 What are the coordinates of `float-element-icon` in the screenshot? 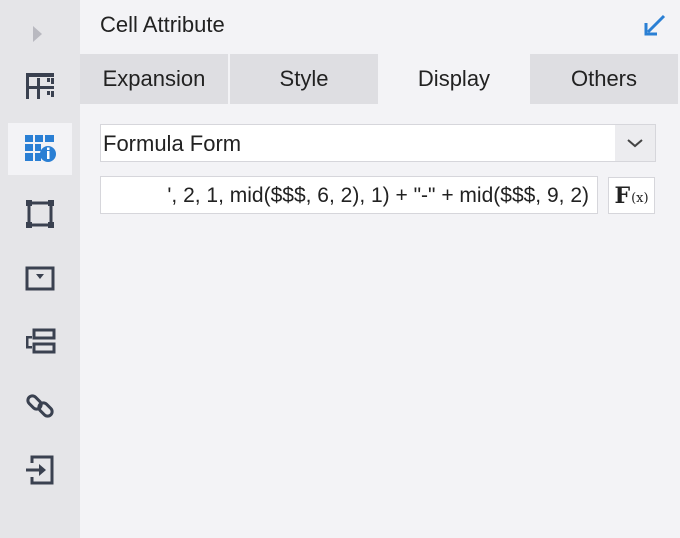 It's located at (40, 214).